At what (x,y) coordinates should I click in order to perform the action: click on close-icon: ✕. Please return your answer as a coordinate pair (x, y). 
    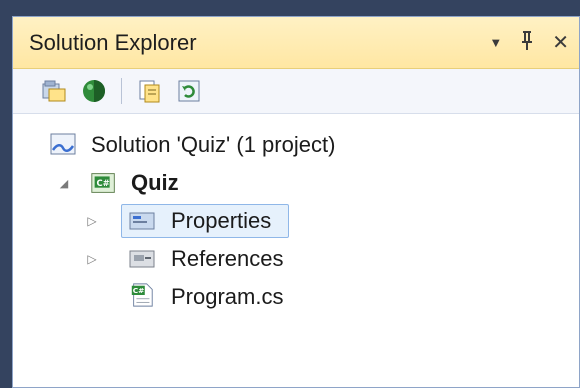
    Looking at the image, I should click on (560, 43).